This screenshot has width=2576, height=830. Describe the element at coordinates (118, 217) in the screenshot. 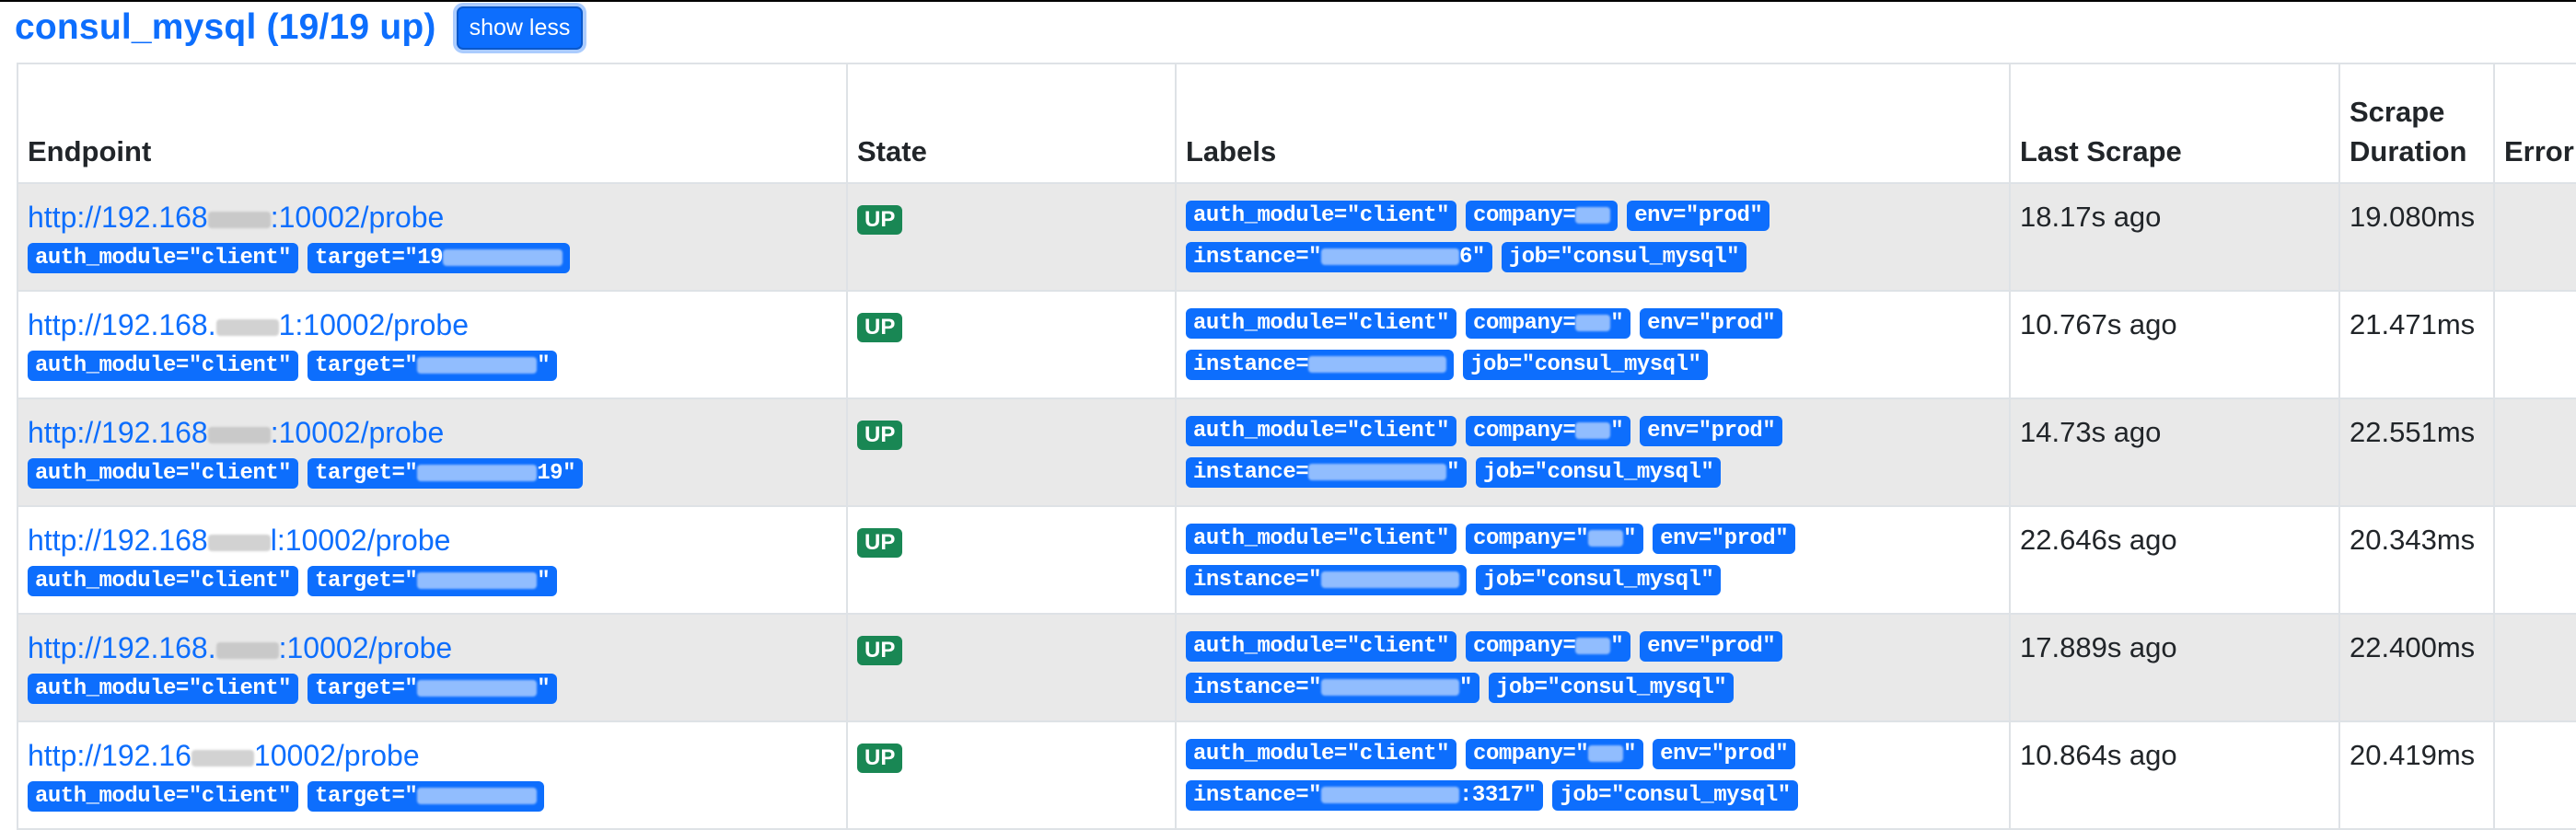

I see `endpoint-url-start: http://192.168` at that location.